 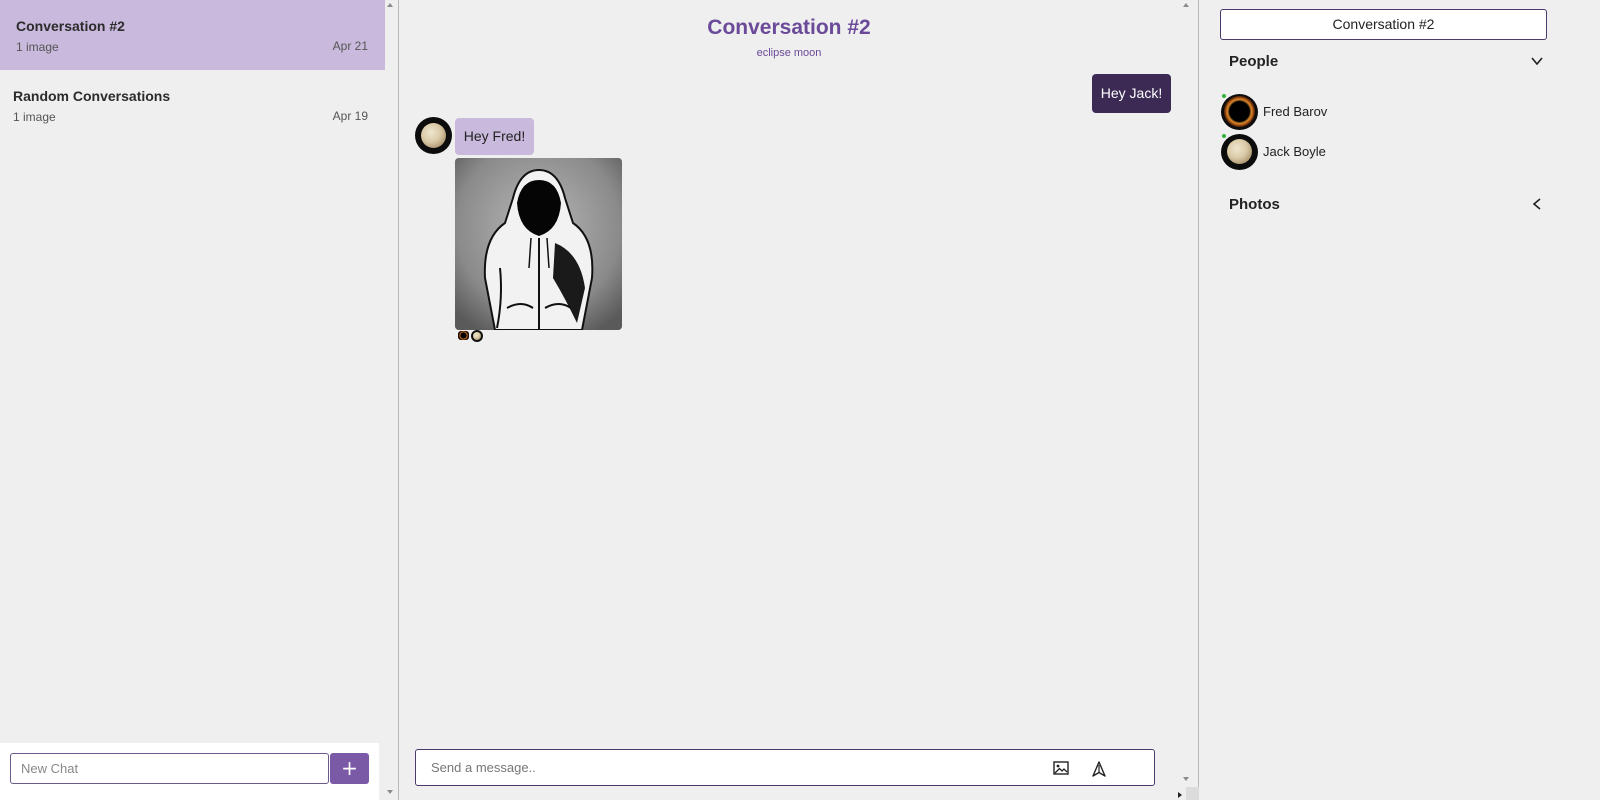 I want to click on photos-section-heading: Photos, so click(x=1254, y=204).